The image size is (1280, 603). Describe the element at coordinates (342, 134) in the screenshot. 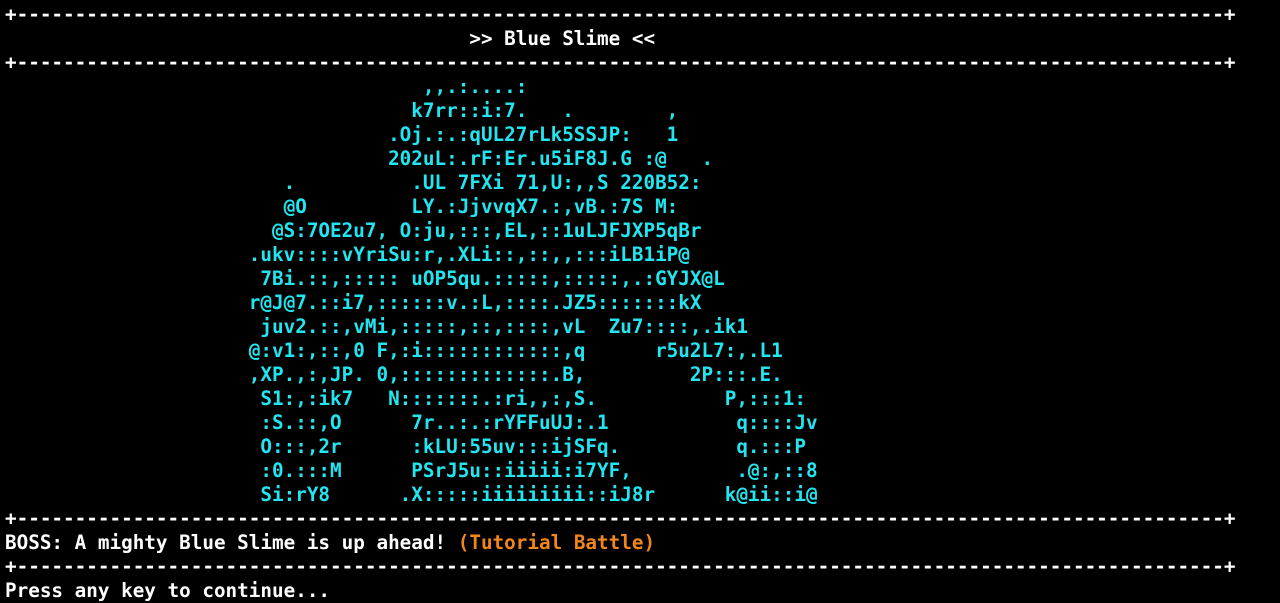

I see `art-row: .Oj.:.:qUL27rLk5SSJP: 1` at that location.